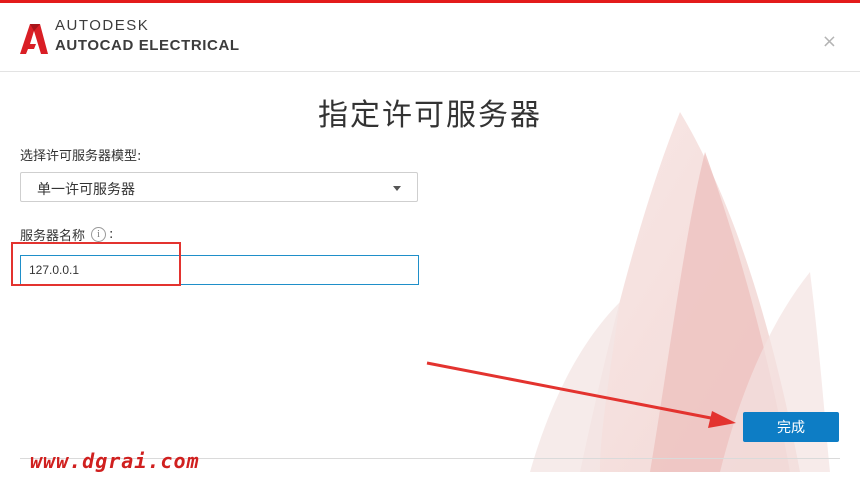  Describe the element at coordinates (53, 236) in the screenshot. I see `server-name-label: 服务器名称` at that location.